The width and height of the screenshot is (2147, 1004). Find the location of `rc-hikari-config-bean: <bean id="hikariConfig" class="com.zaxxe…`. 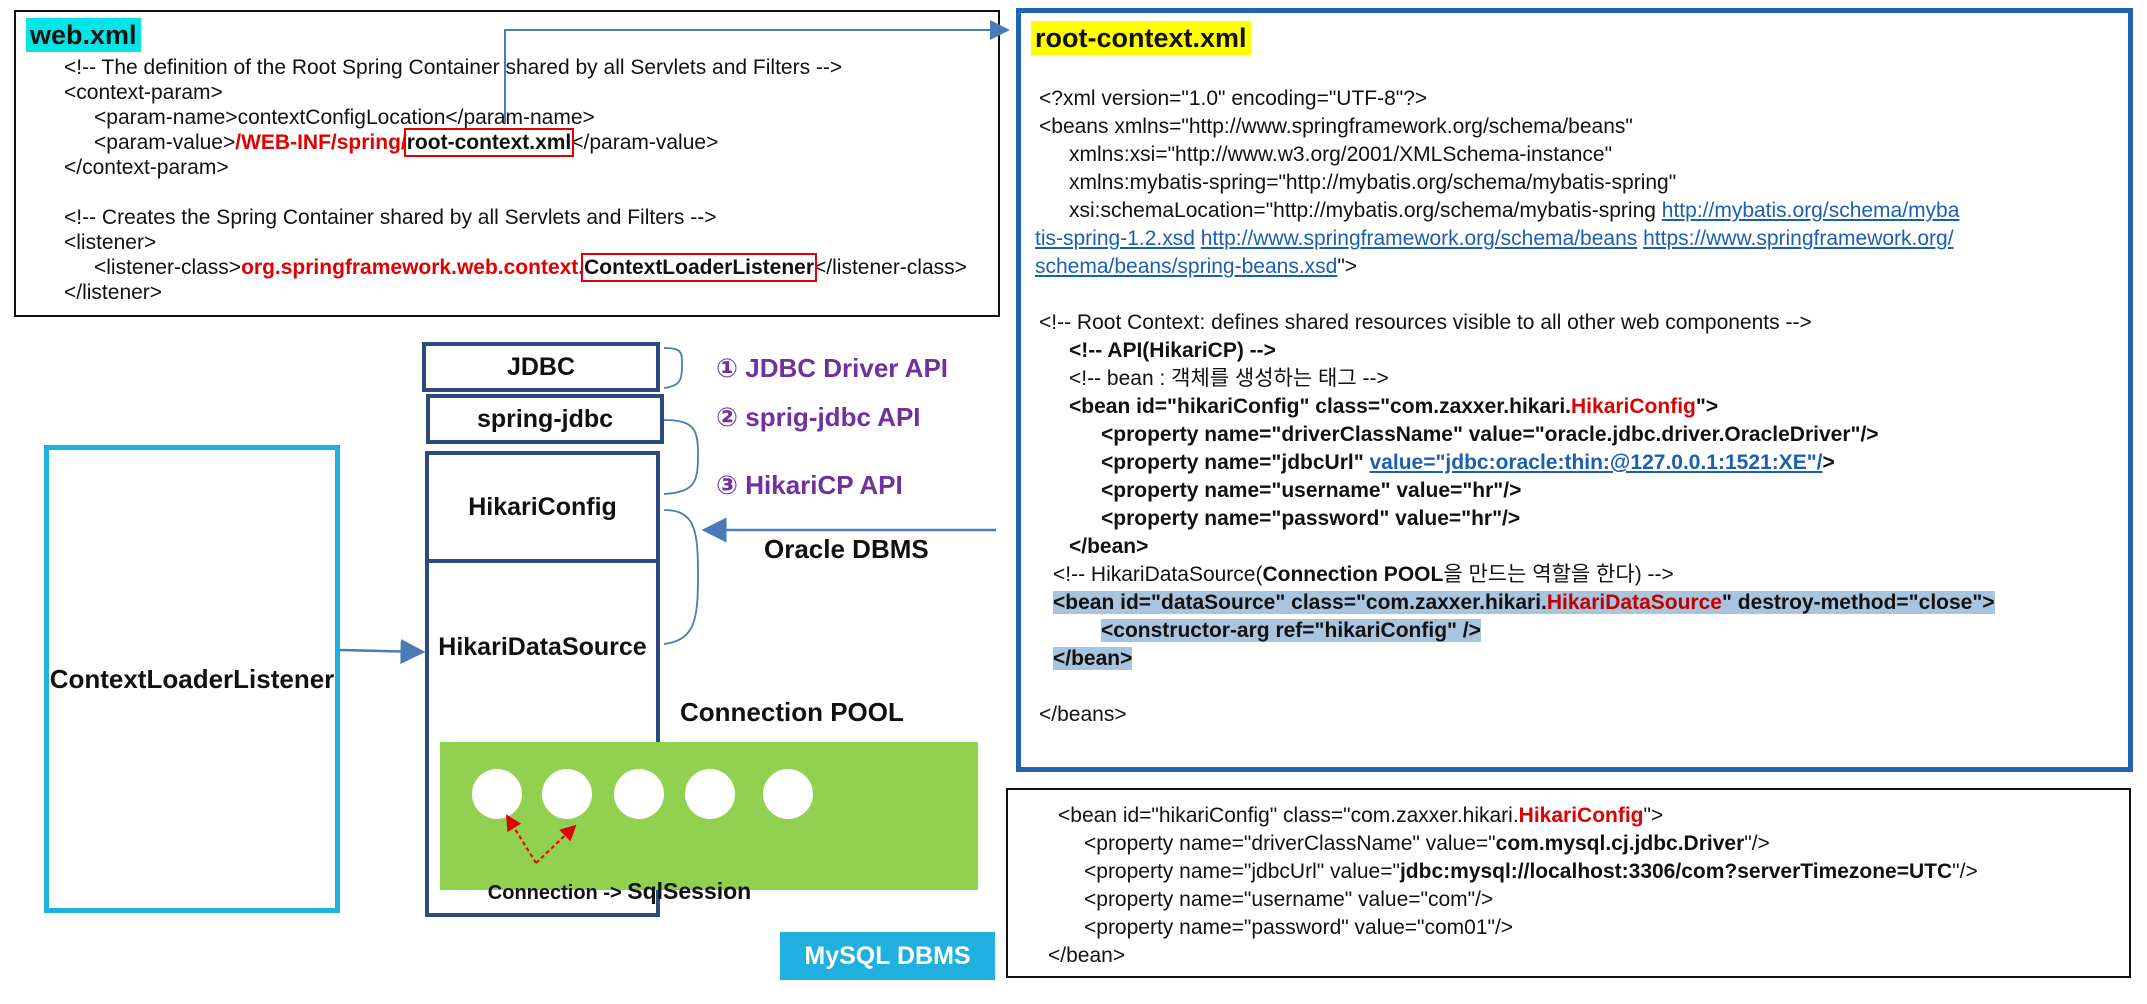

rc-hikari-config-bean: <bean id="hikariConfig" class="com.zaxxe… is located at coordinates (1394, 406).